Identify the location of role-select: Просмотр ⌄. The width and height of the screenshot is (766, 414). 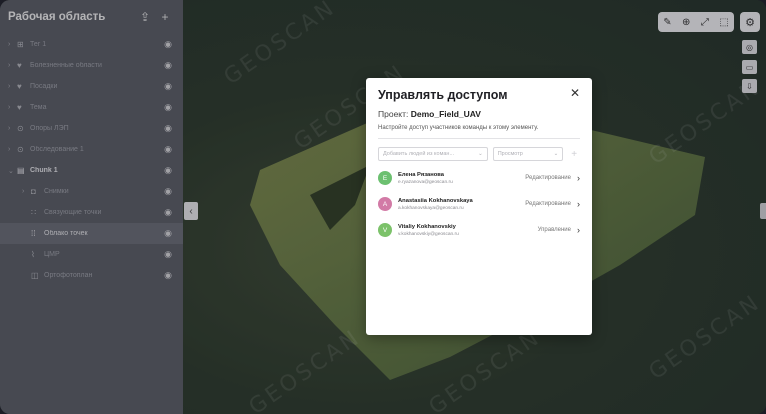
(528, 154).